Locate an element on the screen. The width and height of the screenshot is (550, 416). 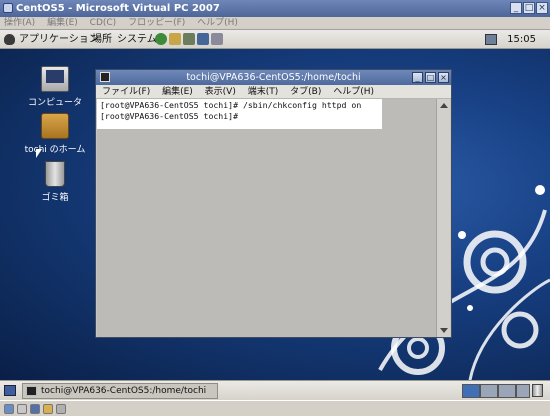
desktop-icon-trash: ゴミ箱 is located at coordinates (55, 182).